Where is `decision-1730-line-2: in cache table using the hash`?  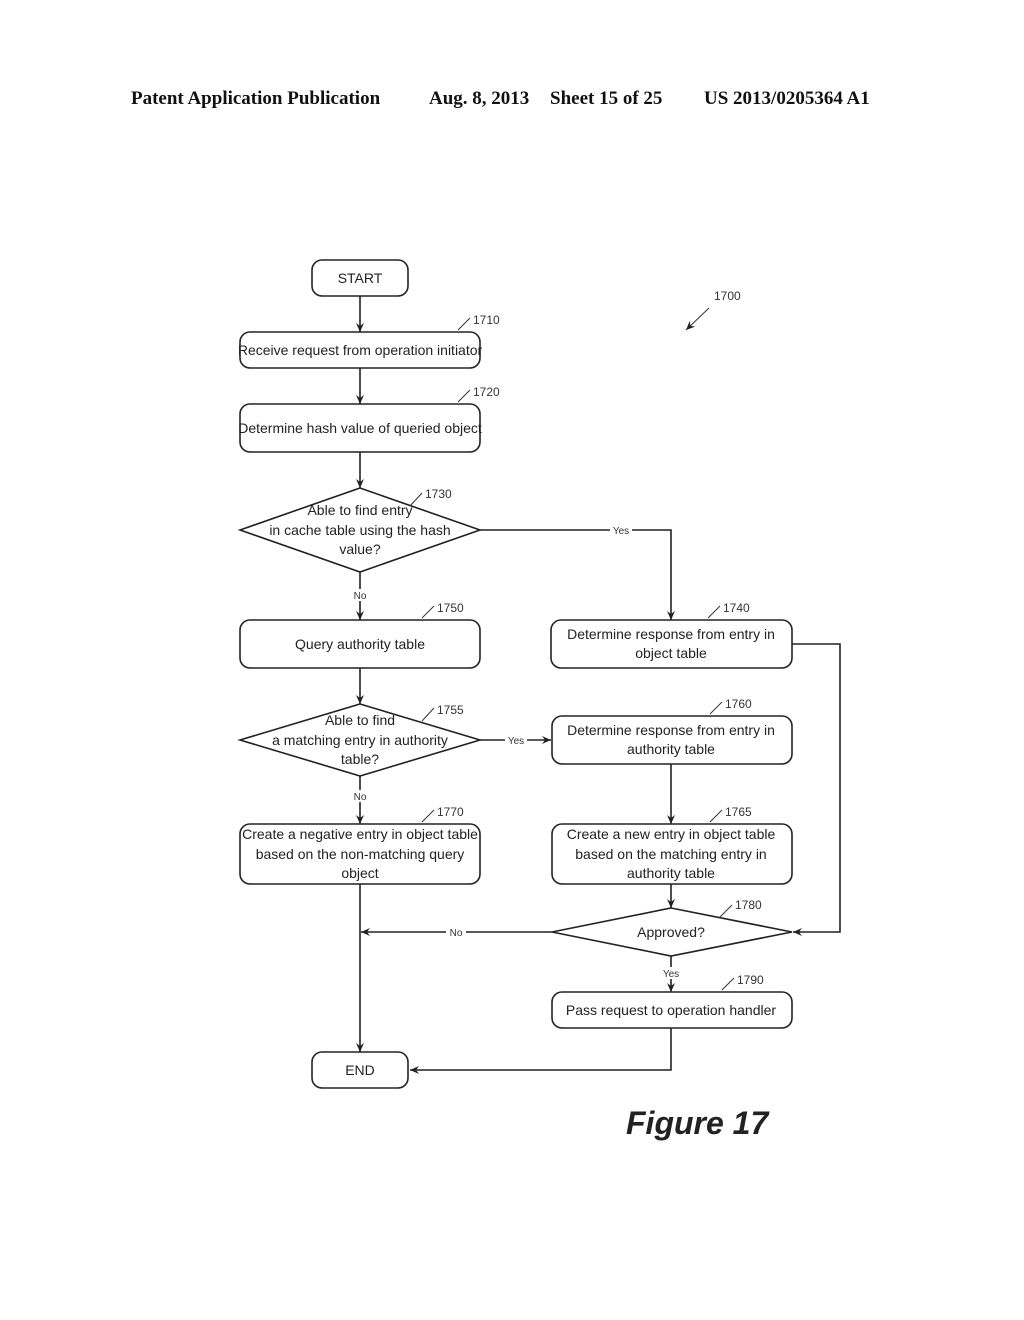
decision-1730-line-2: in cache table using the hash is located at coordinates (359, 530).